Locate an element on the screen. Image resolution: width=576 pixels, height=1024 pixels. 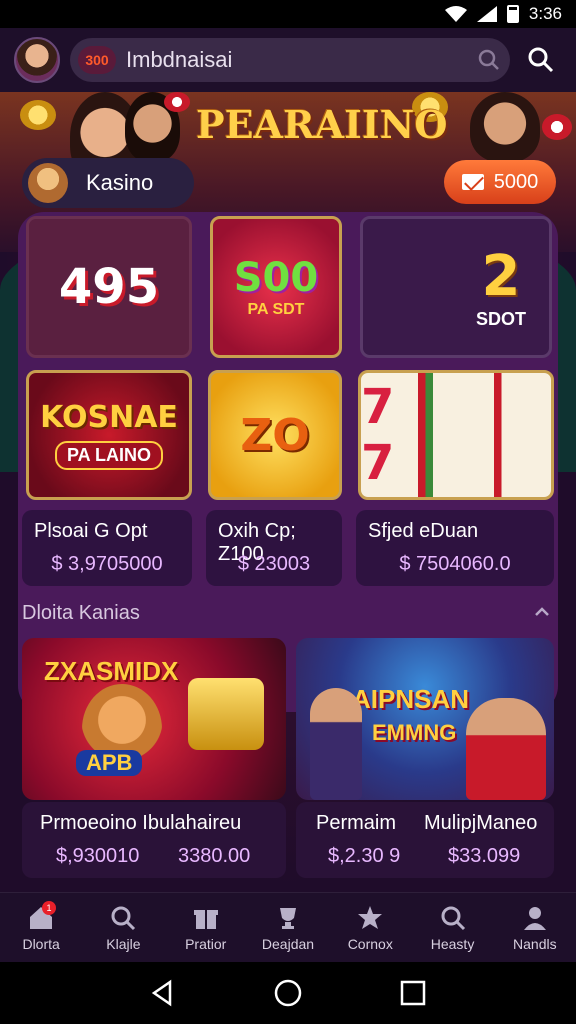
game-tile-label: ZO is located at coordinates (275, 435).